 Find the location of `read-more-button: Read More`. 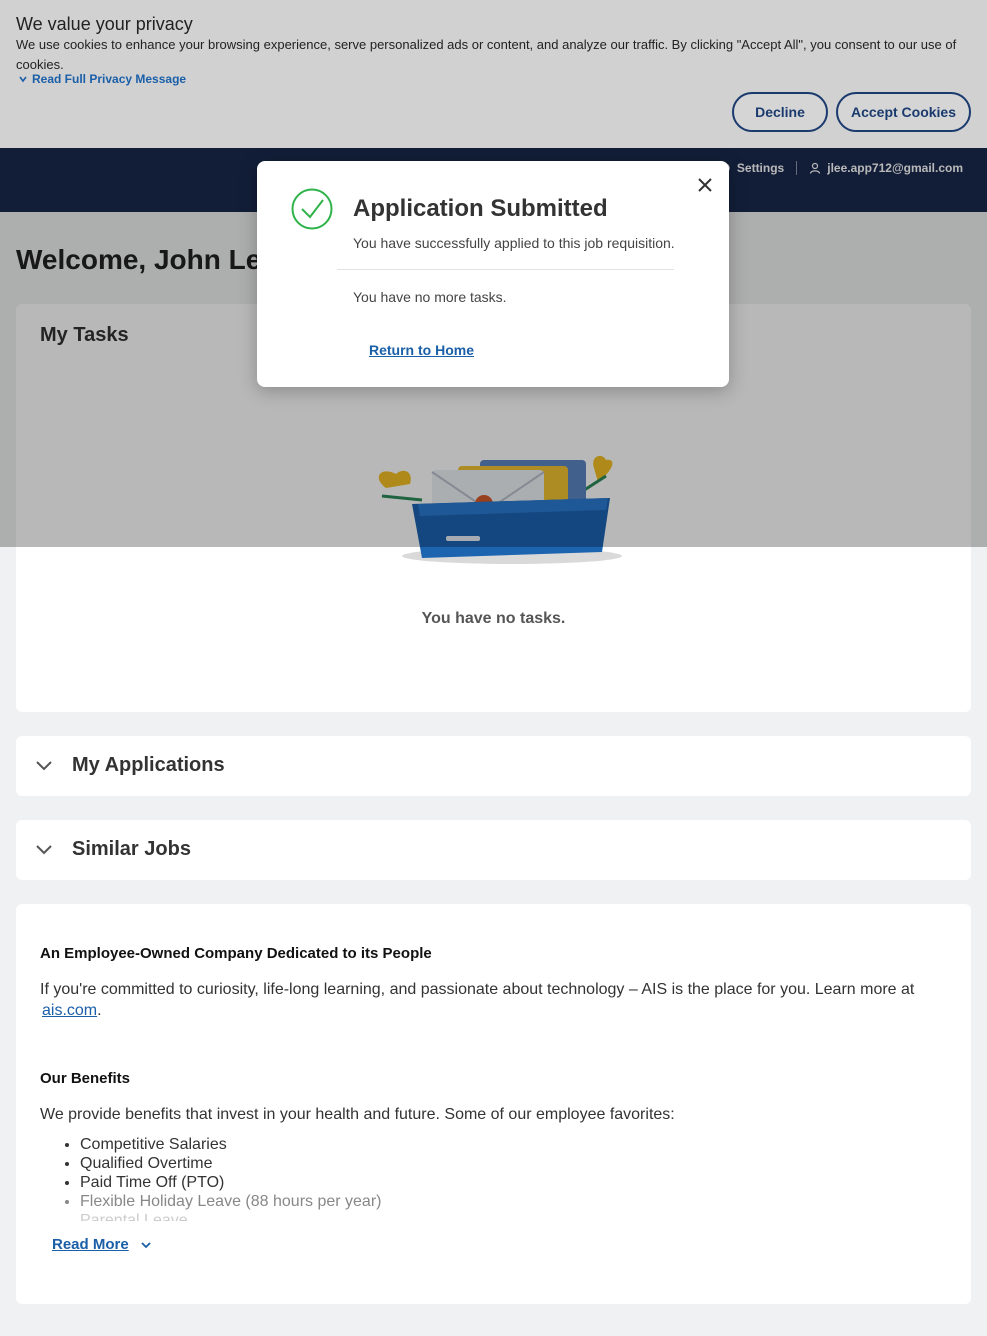

read-more-button: Read More is located at coordinates (102, 1244).